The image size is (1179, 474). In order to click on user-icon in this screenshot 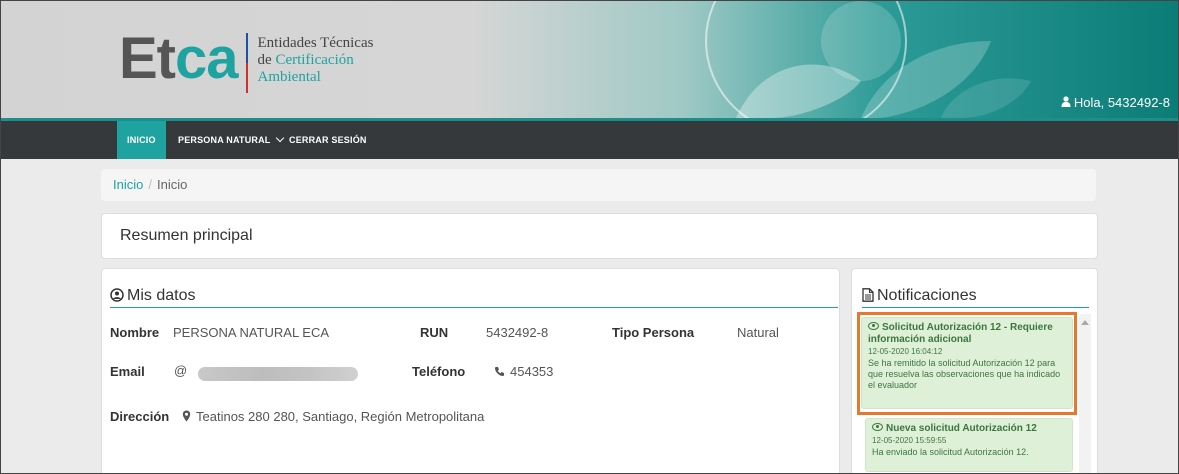, I will do `click(1066, 101)`.